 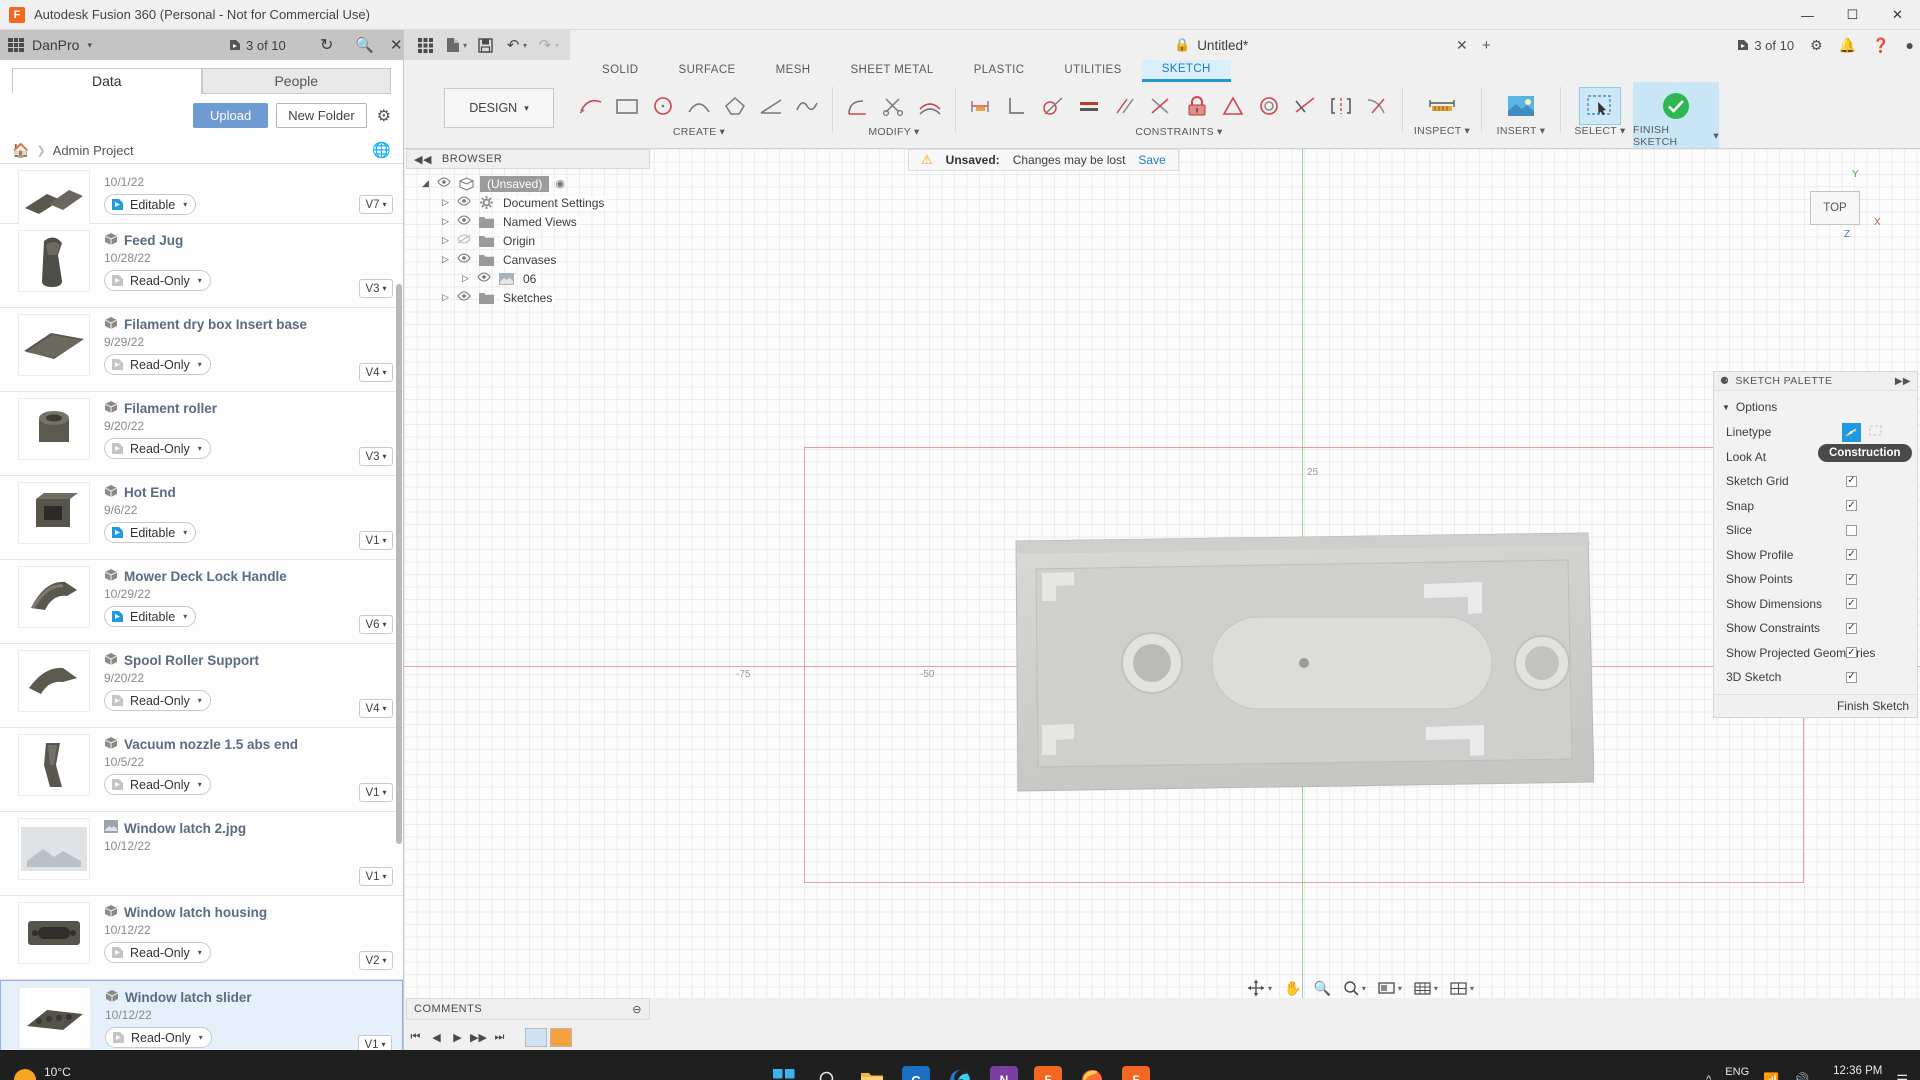 I want to click on browser-tree-item: ▷ 06, so click(x=535, y=278).